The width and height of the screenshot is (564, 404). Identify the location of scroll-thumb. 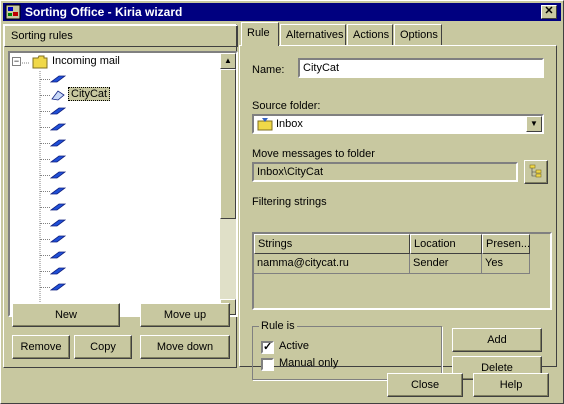
(228, 144).